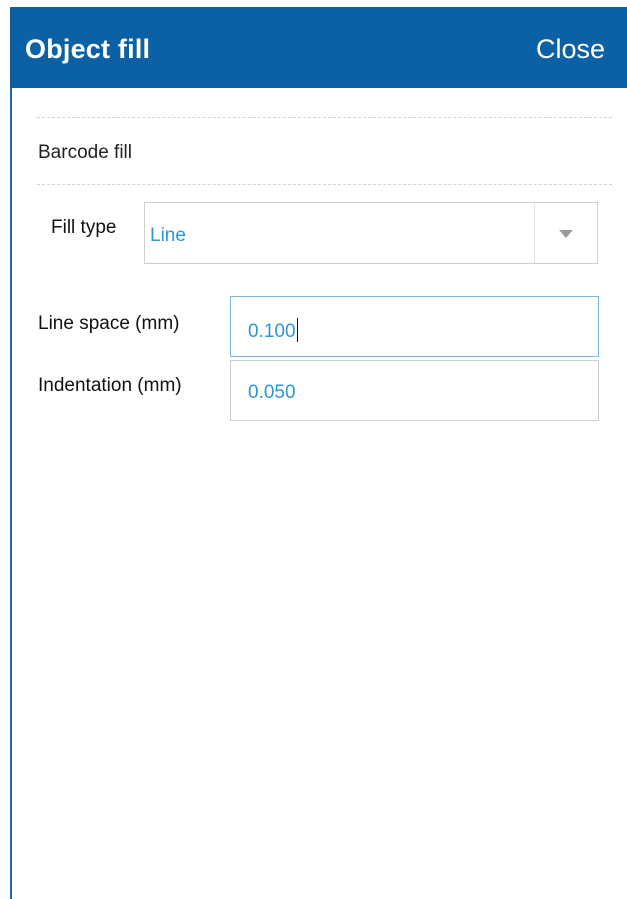 This screenshot has height=899, width=627. What do you see at coordinates (324, 184) in the screenshot?
I see `divider-section` at bounding box center [324, 184].